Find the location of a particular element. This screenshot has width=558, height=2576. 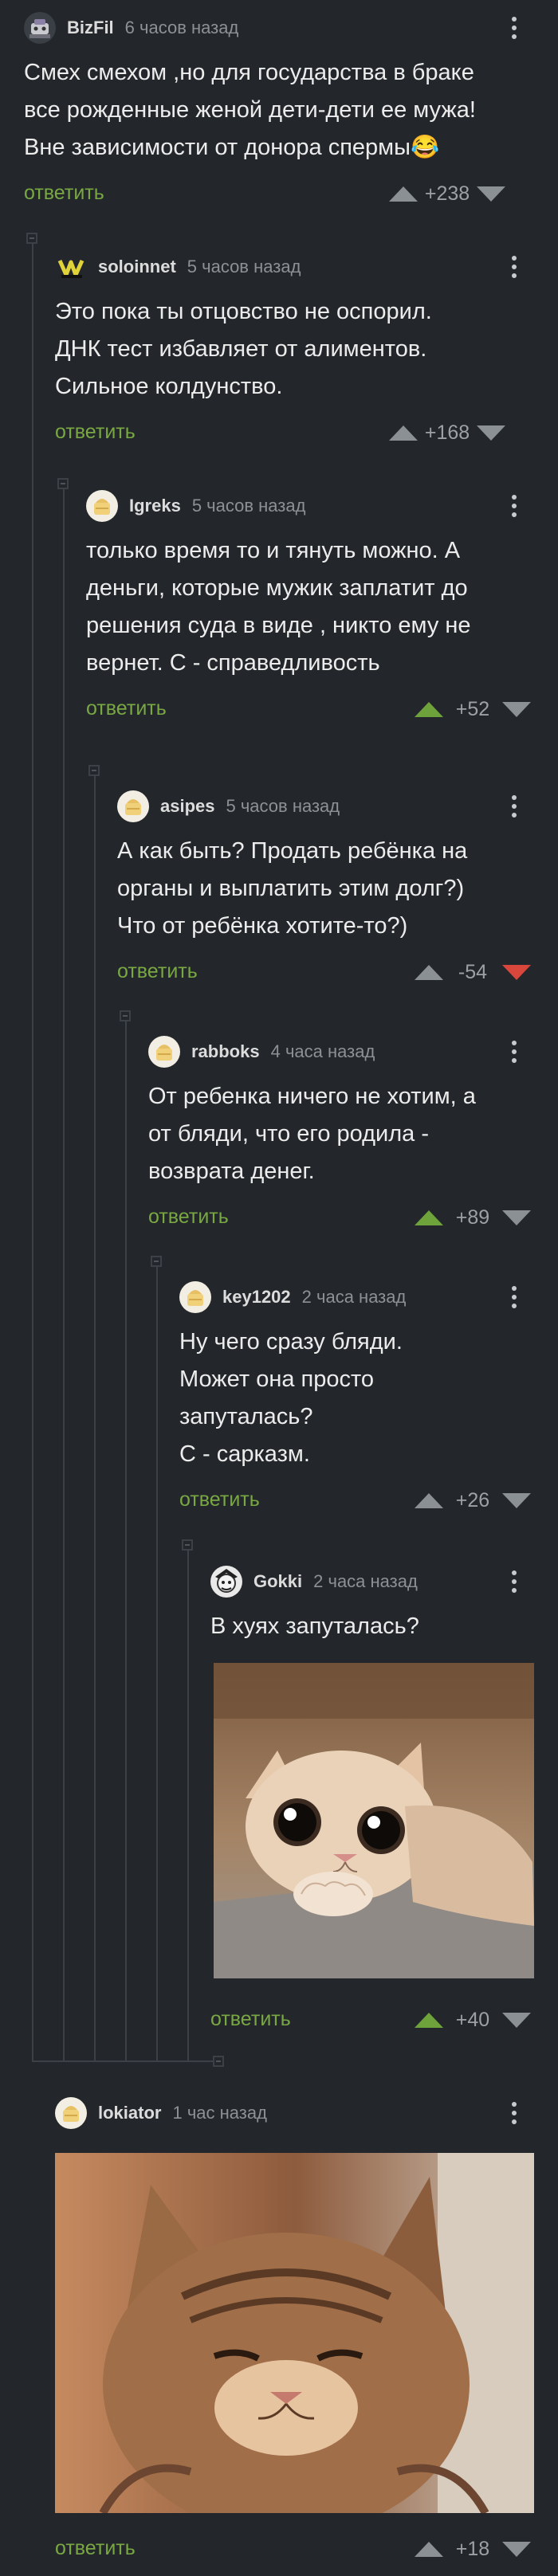

comment-rating: +168 is located at coordinates (447, 433).